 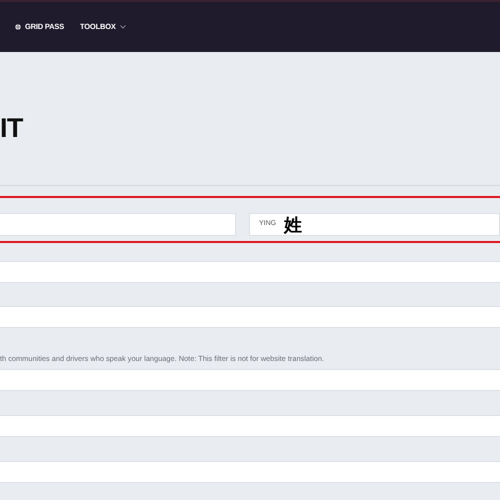 What do you see at coordinates (18, 27) in the screenshot?
I see `globe-icon` at bounding box center [18, 27].